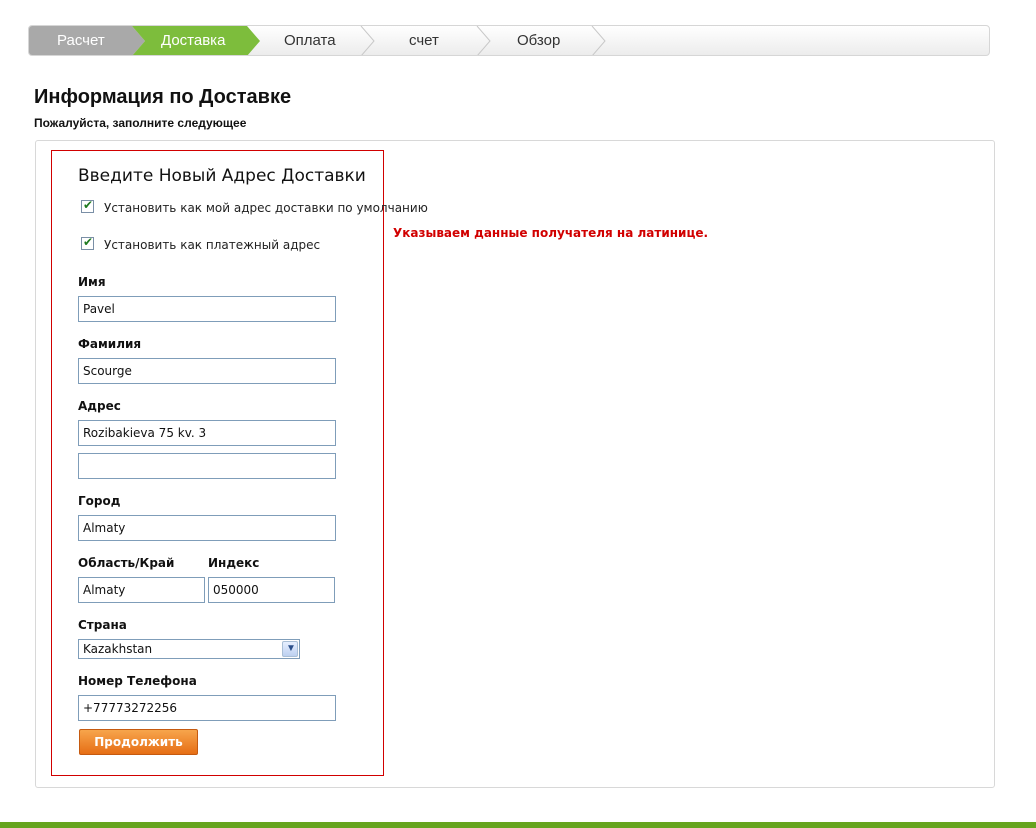 The width and height of the screenshot is (1036, 828). I want to click on billing-checkbox: ✔, so click(87, 242).